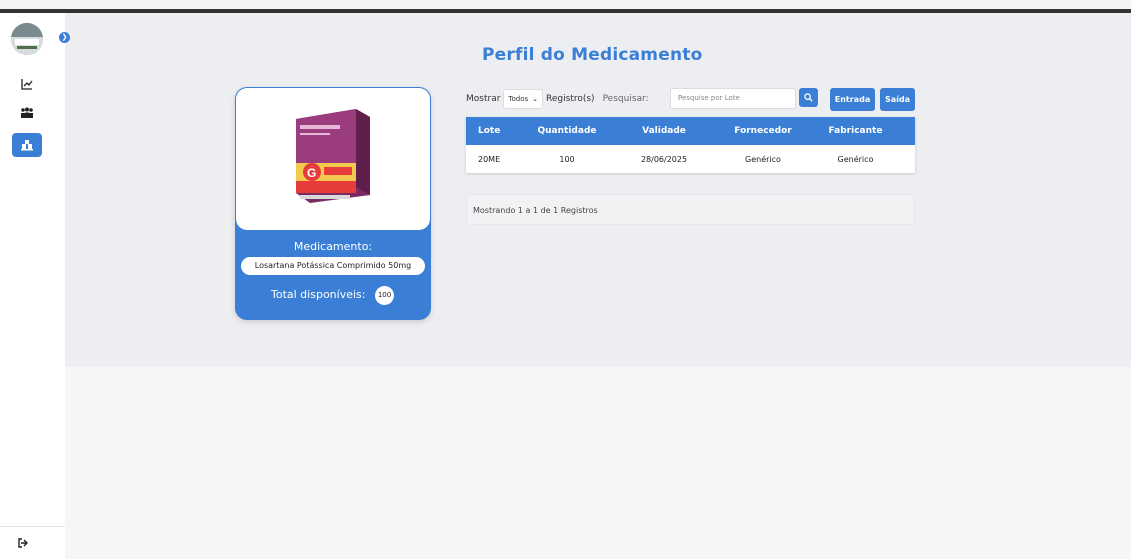 Image resolution: width=1131 pixels, height=559 pixels. Describe the element at coordinates (852, 99) in the screenshot. I see `entrada-button: Entrada` at that location.